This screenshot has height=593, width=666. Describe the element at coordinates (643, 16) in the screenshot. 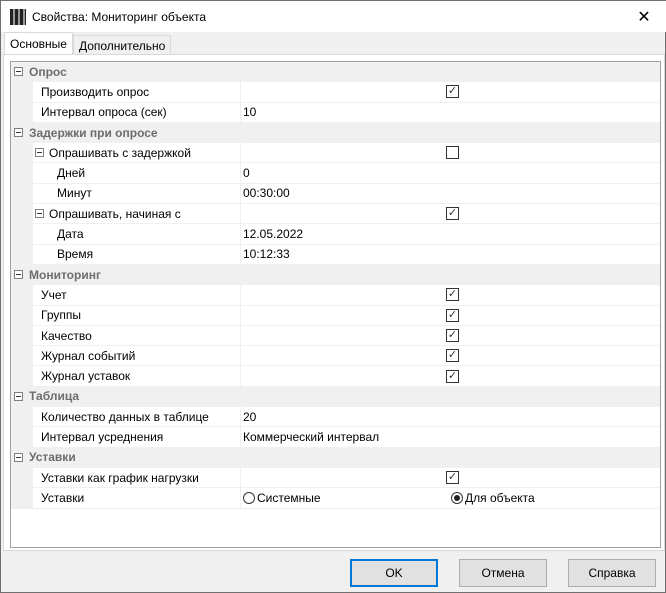

I see `close-button: ✕` at that location.